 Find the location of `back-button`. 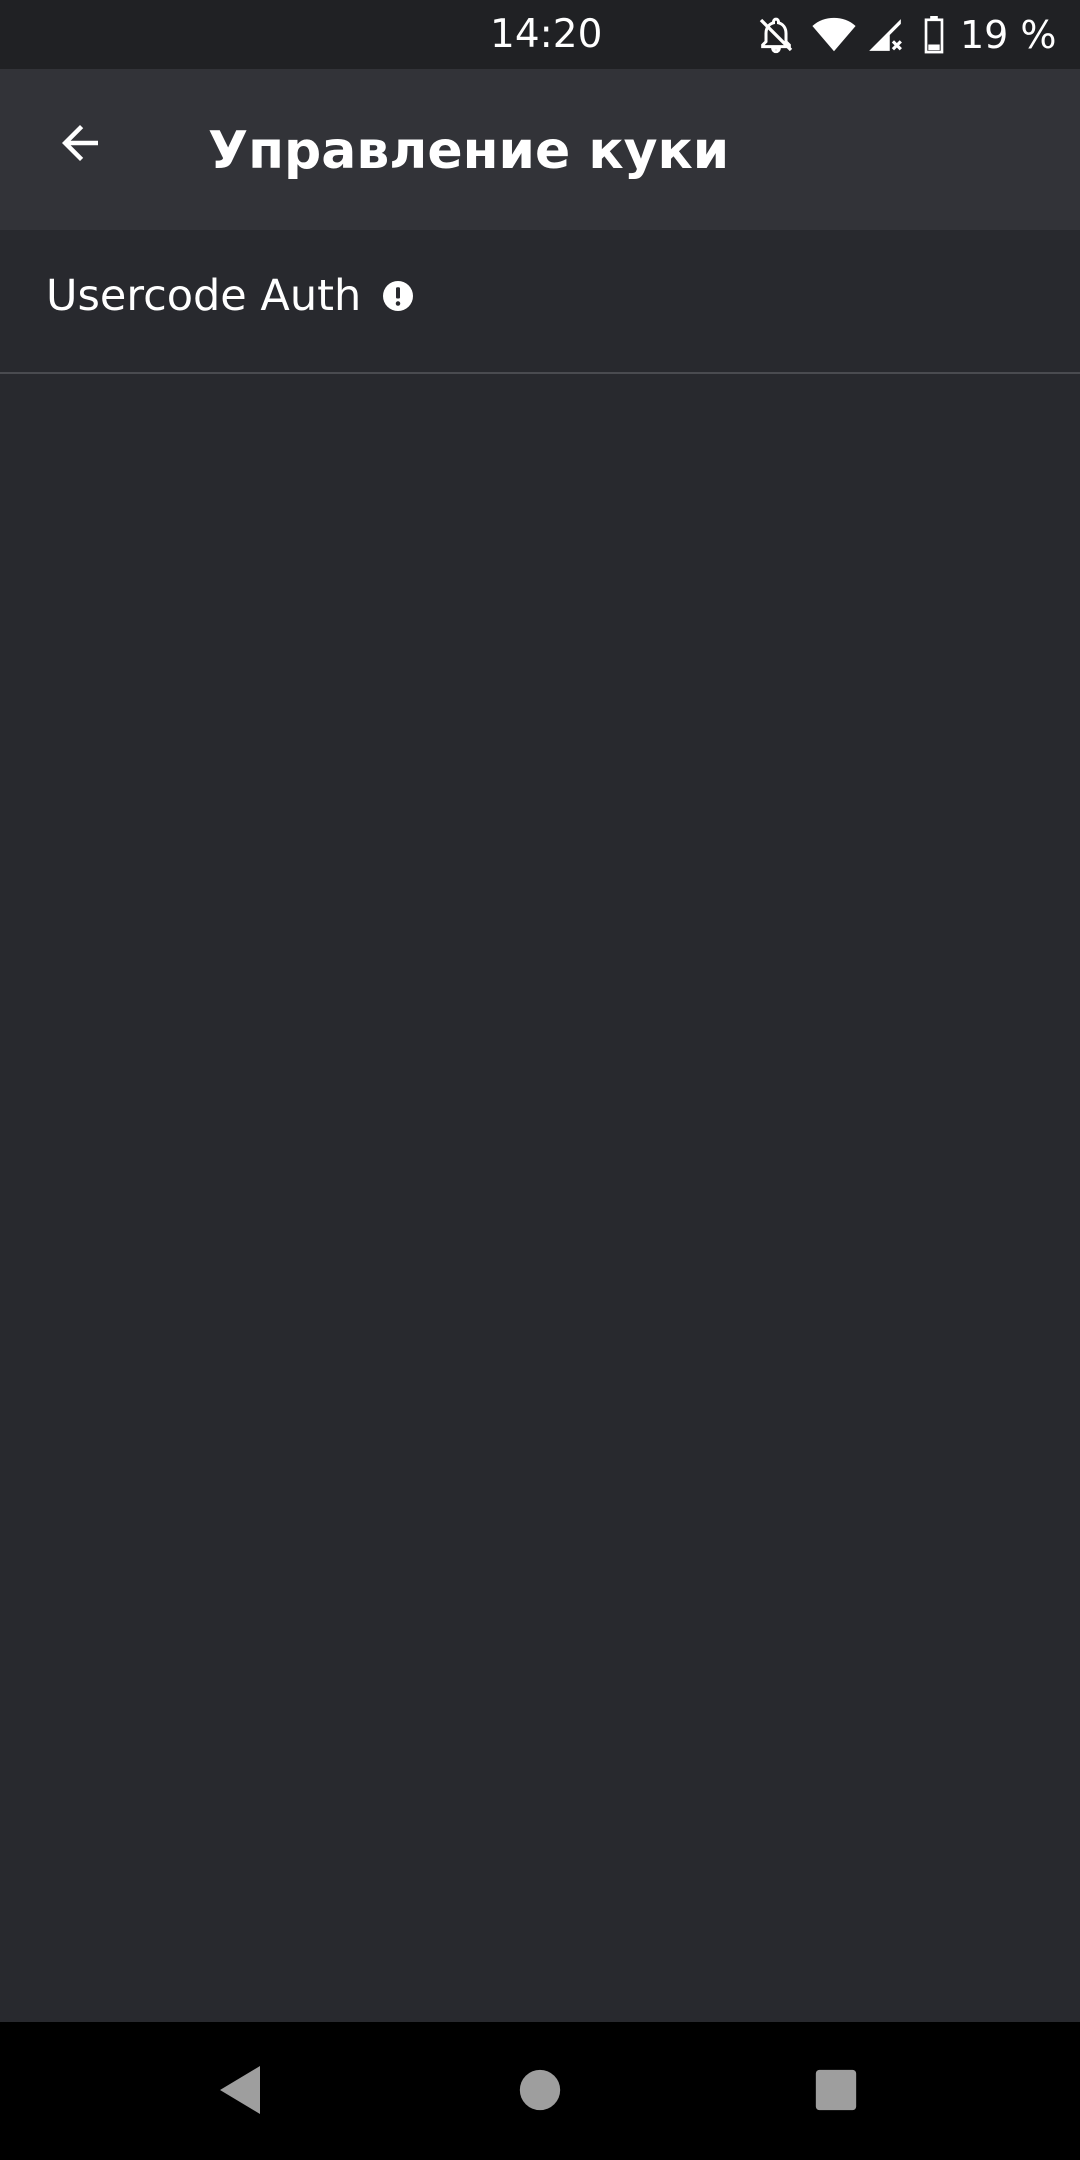

back-button is located at coordinates (80, 145).